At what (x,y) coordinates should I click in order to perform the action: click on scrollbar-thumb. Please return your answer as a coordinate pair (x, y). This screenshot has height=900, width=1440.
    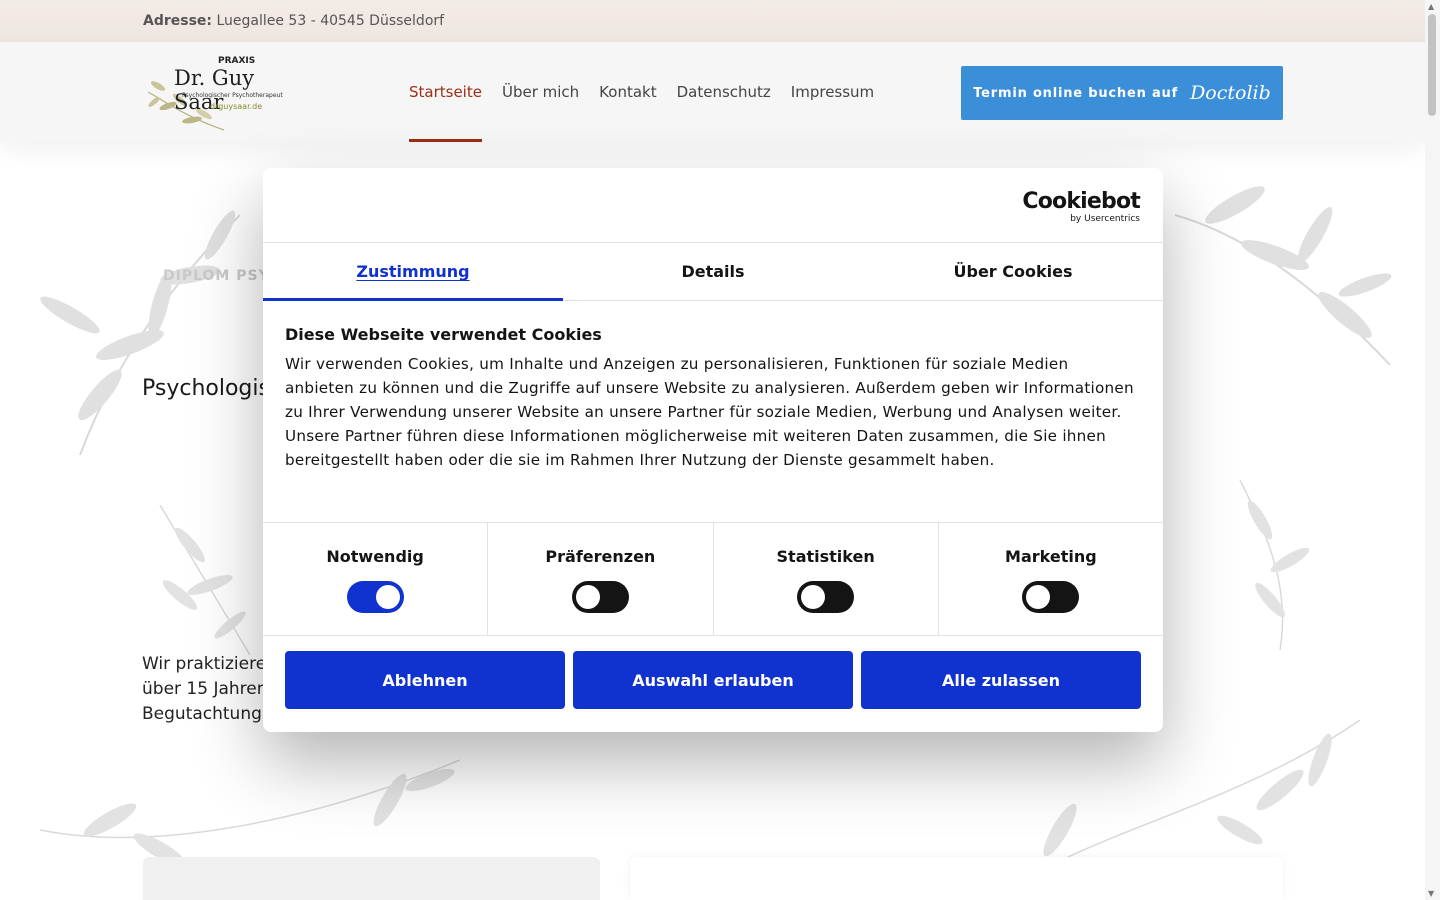
    Looking at the image, I should click on (1432, 65).